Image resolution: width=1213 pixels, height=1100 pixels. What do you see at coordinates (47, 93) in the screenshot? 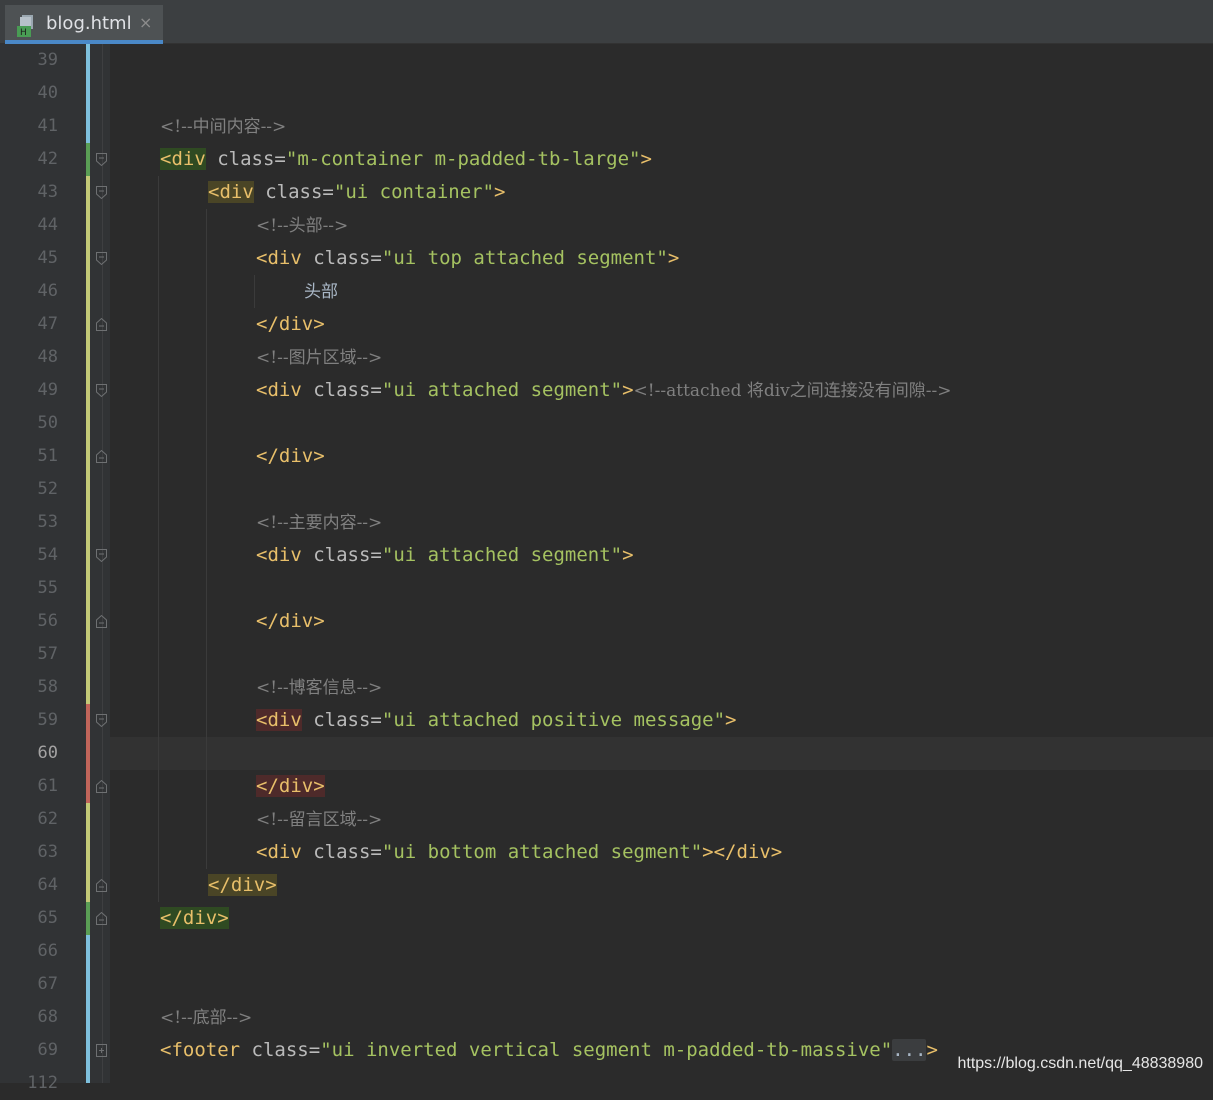
I see `line-number: 40` at bounding box center [47, 93].